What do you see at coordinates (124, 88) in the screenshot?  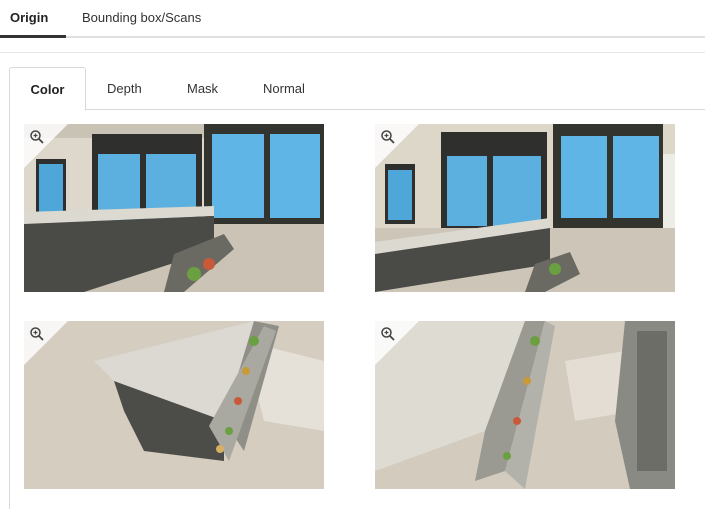 I see `tab-depth: Depth` at bounding box center [124, 88].